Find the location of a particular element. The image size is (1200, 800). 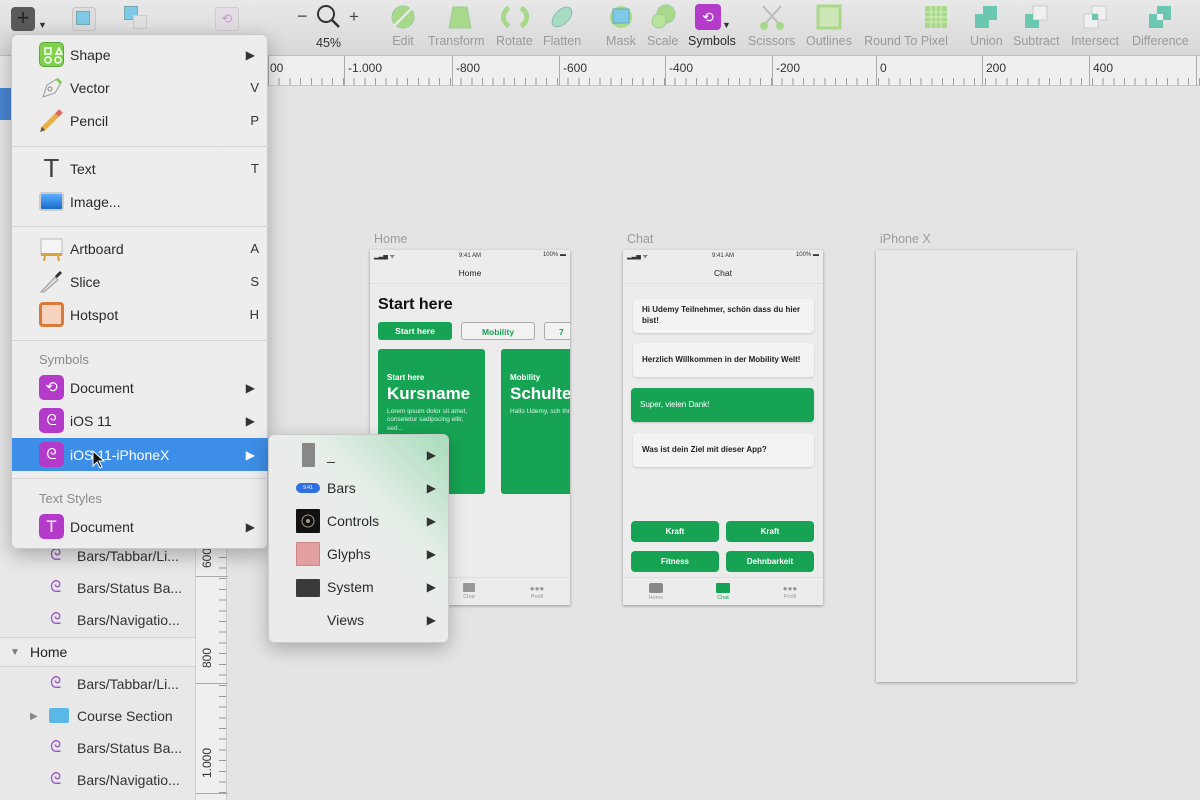

round-to-pixel-button: Round To Pixel is located at coordinates (906, 26).